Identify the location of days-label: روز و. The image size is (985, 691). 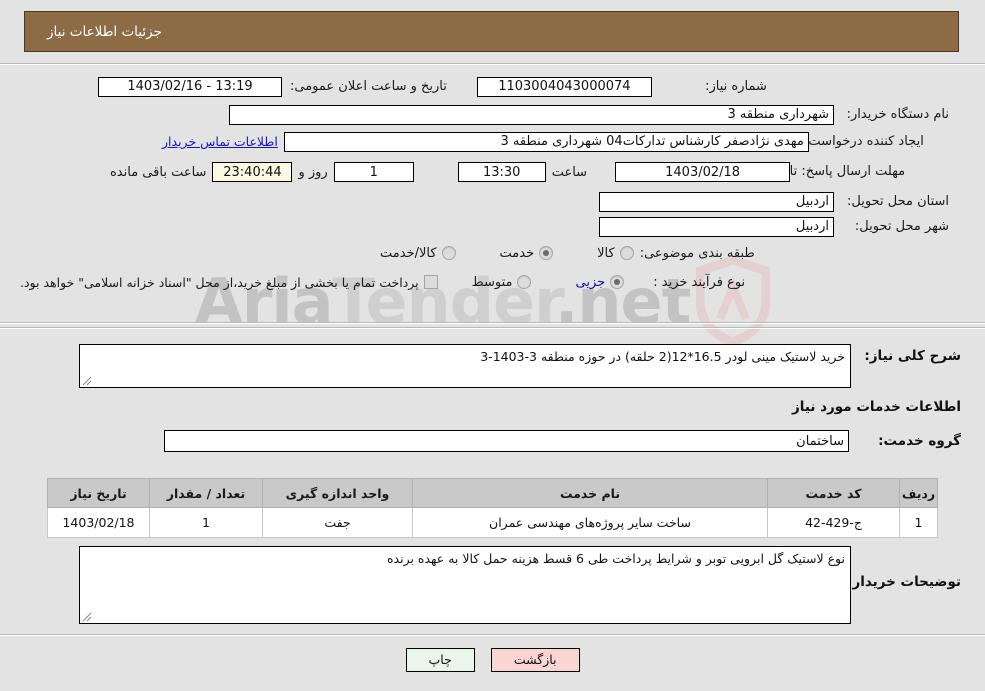
(313, 172).